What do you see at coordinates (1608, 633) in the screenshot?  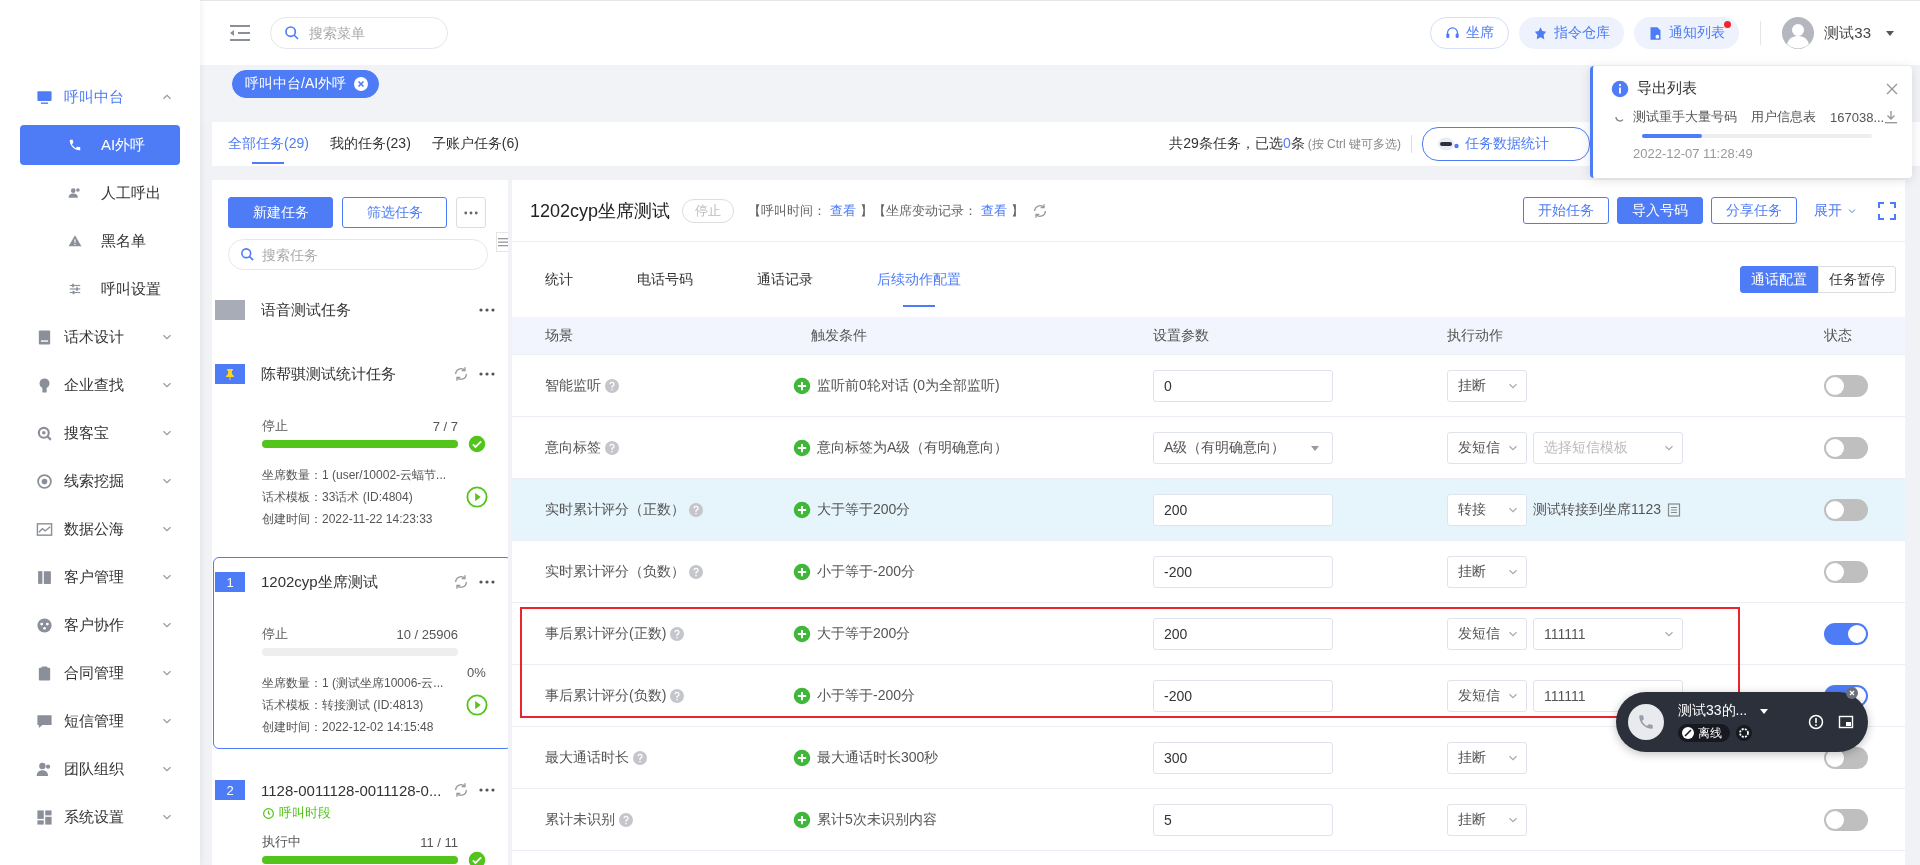 I see `template-select: 111111` at bounding box center [1608, 633].